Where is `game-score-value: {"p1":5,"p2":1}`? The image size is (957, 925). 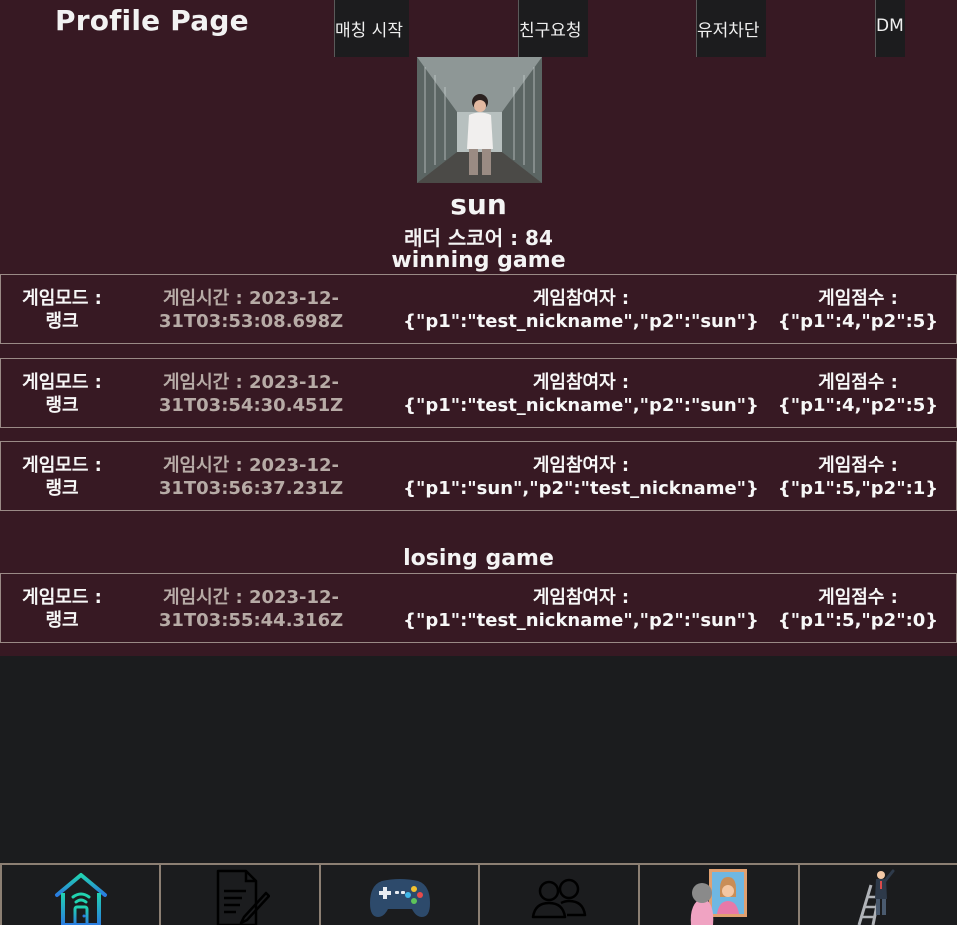
game-score-value: {"p1":5,"p2":1} is located at coordinates (858, 488).